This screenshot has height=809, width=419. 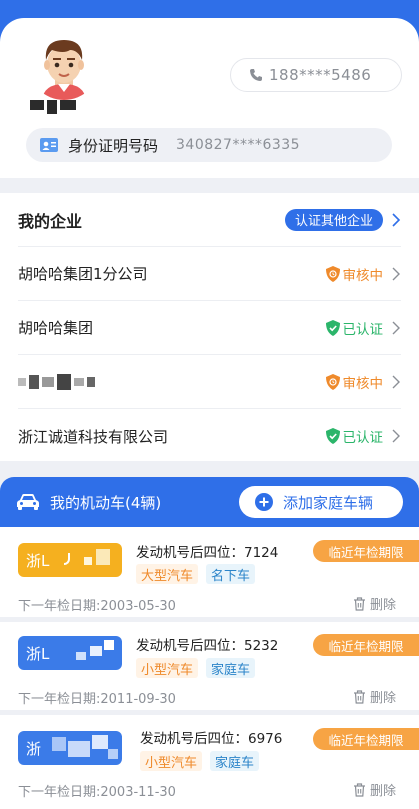 I want to click on certify-other-button: 认证其他企业, so click(x=333, y=219).